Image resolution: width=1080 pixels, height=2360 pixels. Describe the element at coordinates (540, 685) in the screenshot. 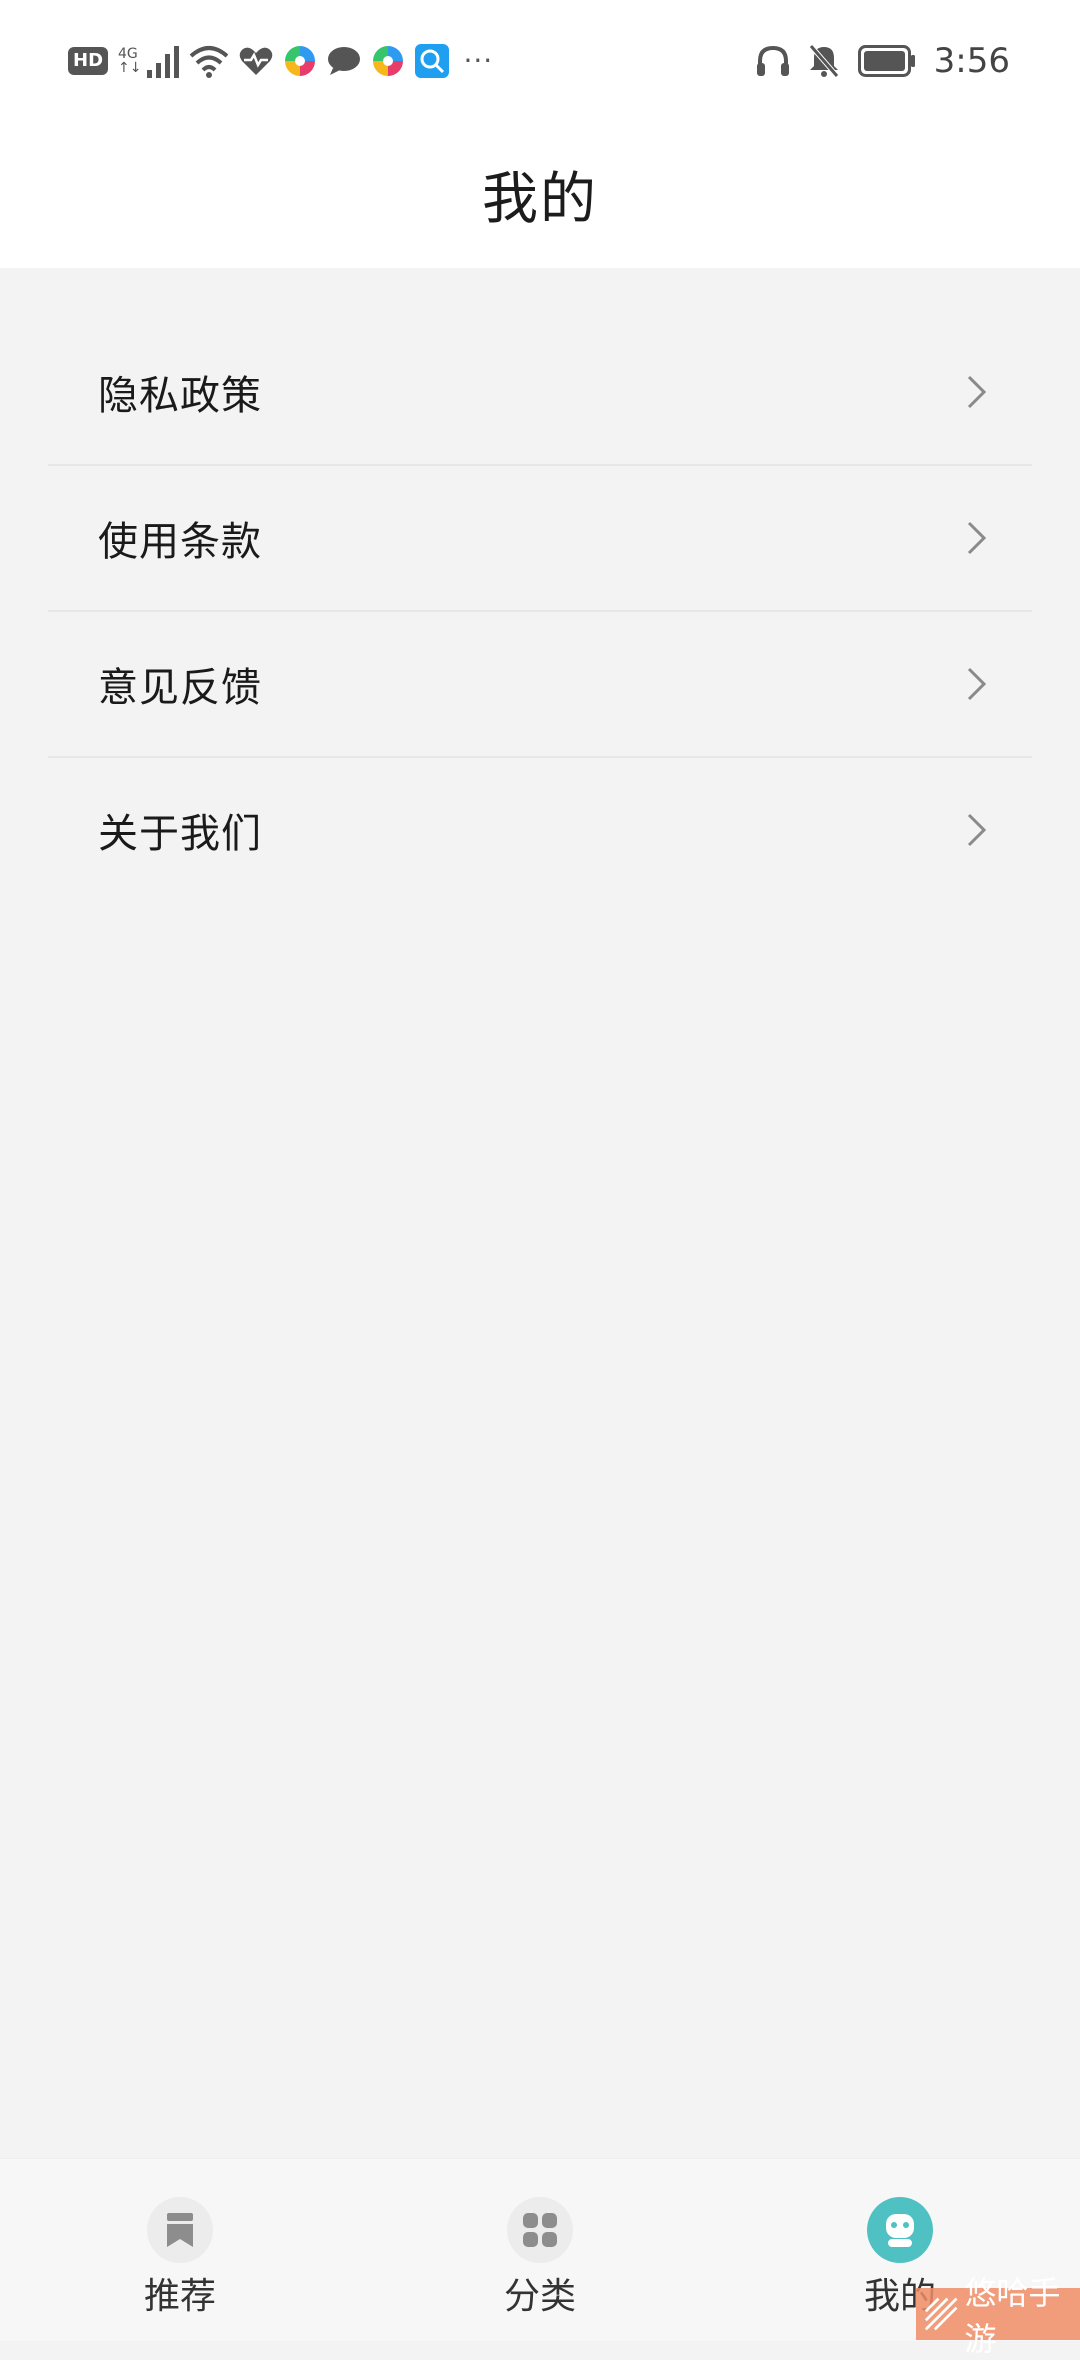

I see `menu-item-feedback: 意见反馈` at that location.